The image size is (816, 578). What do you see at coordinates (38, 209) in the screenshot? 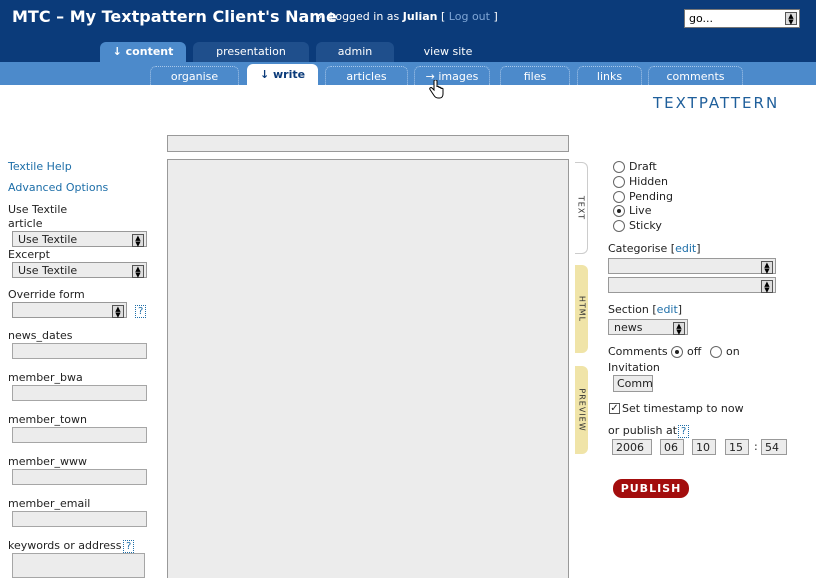
I see `use-textile-label: Use Textile` at bounding box center [38, 209].